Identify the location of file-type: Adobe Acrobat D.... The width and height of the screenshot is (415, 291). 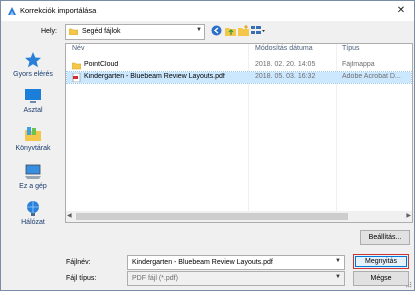
(371, 76).